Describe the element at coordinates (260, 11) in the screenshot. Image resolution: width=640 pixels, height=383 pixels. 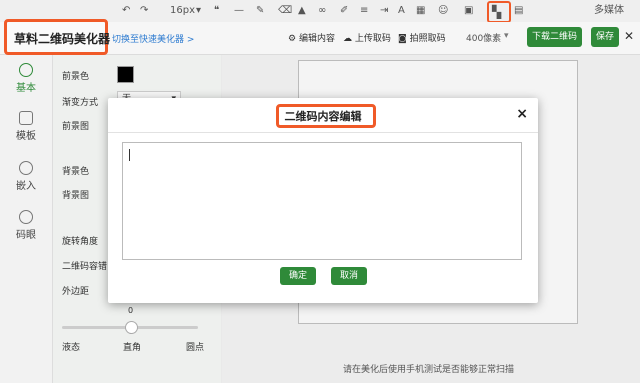
I see `paint-brush-icon: ✎` at that location.